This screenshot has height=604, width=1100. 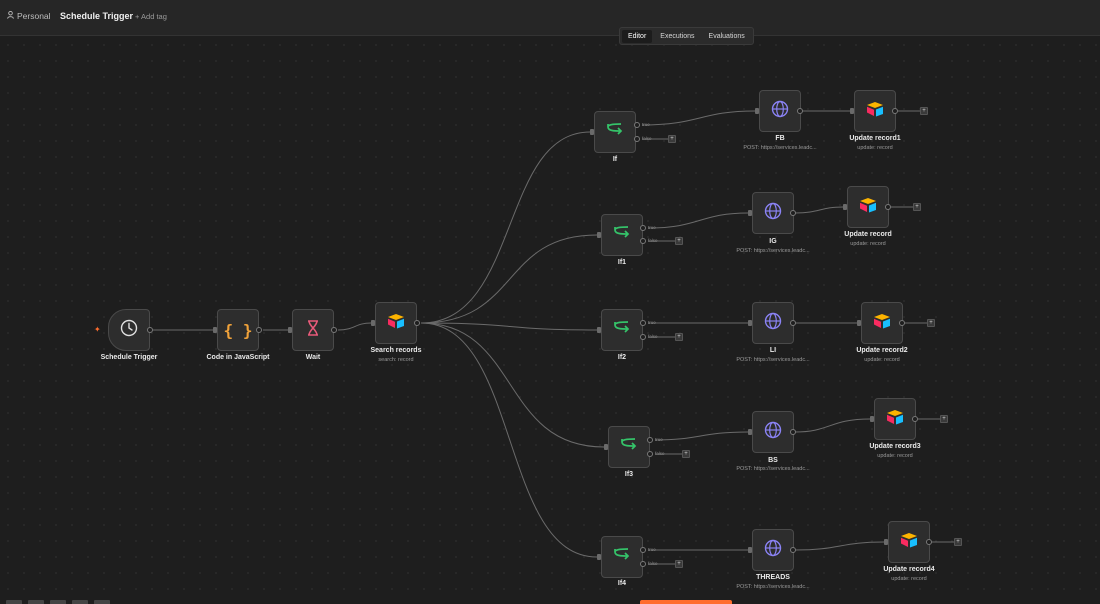 What do you see at coordinates (677, 36) in the screenshot?
I see `tab-executions: Executions` at bounding box center [677, 36].